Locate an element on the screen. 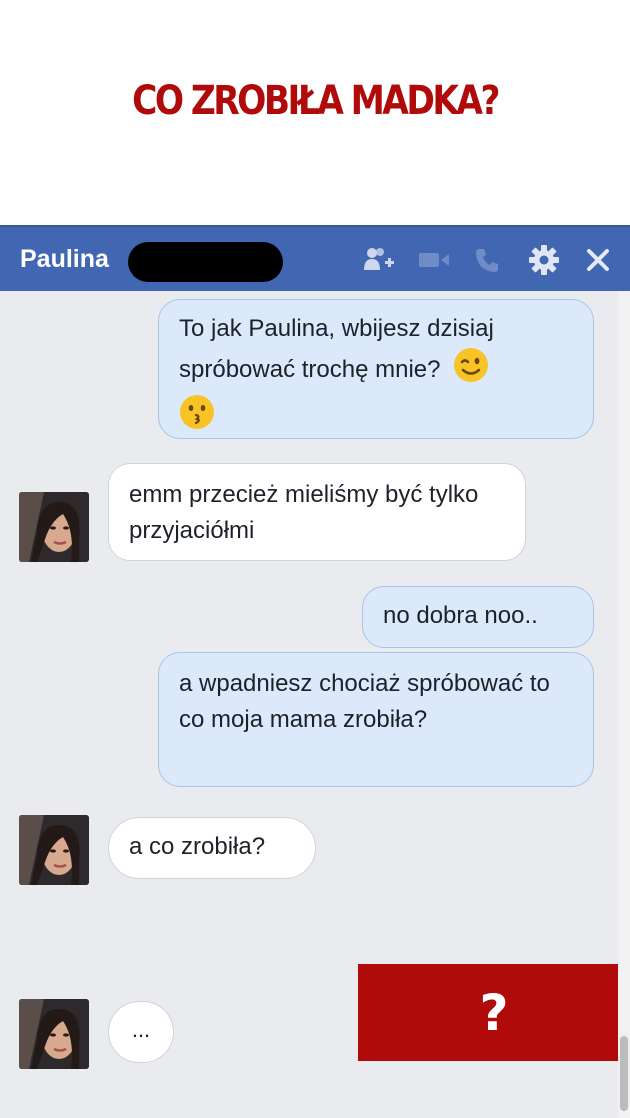  close-icon is located at coordinates (598, 260).